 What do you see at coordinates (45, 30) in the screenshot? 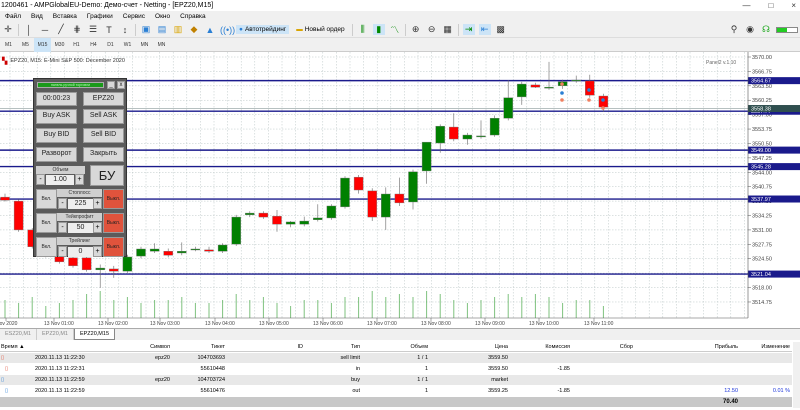
I see `horizontal-line-icon: ─` at bounding box center [45, 30].